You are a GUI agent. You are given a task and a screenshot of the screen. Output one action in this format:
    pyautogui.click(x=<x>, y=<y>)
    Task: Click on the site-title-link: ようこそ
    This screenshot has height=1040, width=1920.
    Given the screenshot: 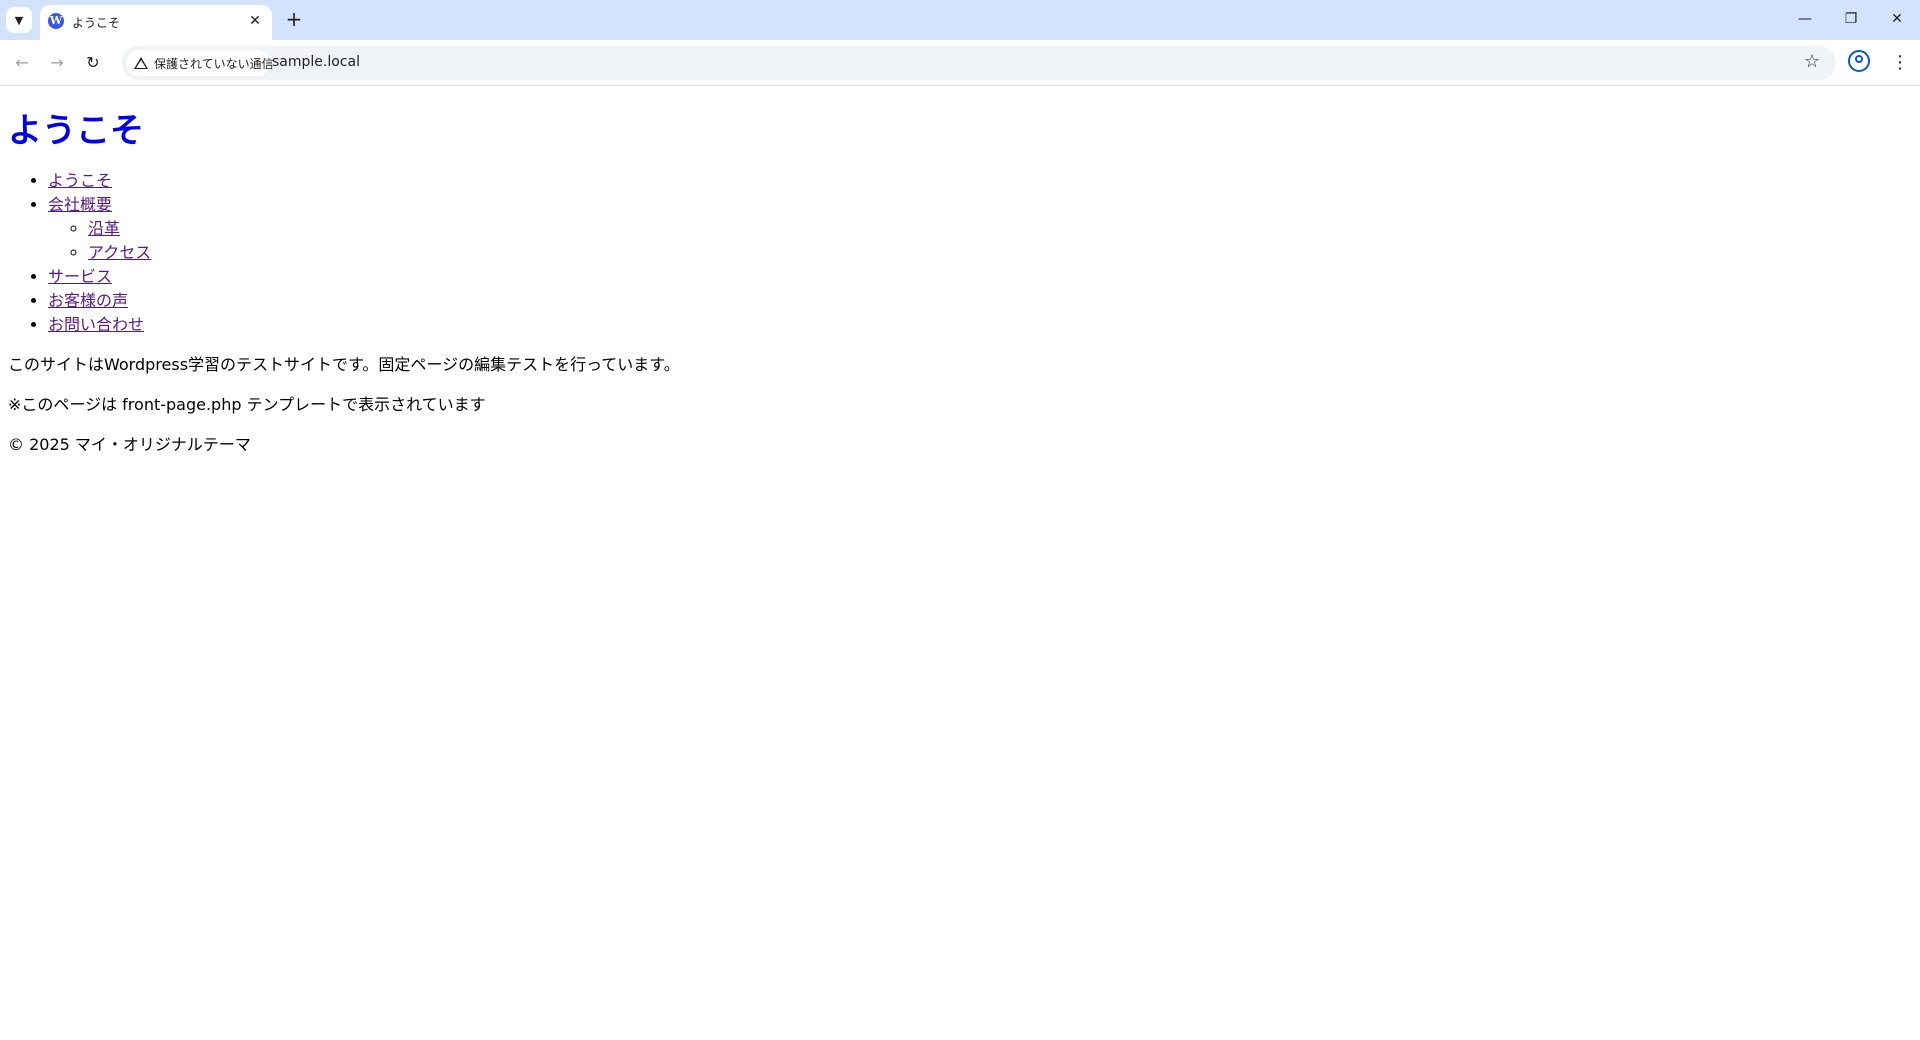 What is the action you would take?
    pyautogui.click(x=76, y=131)
    